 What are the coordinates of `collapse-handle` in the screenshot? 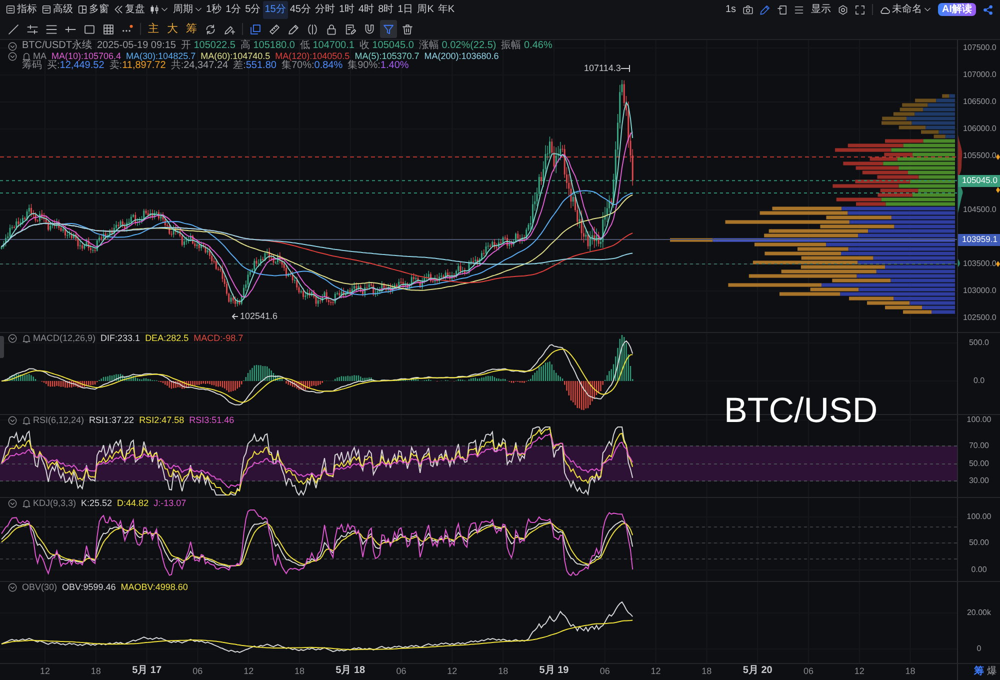 It's located at (2, 347).